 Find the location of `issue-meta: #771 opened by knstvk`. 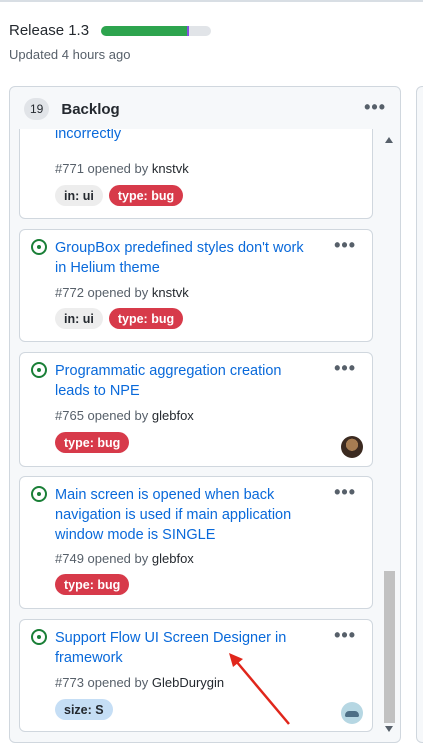

issue-meta: #771 opened by knstvk is located at coordinates (122, 168).